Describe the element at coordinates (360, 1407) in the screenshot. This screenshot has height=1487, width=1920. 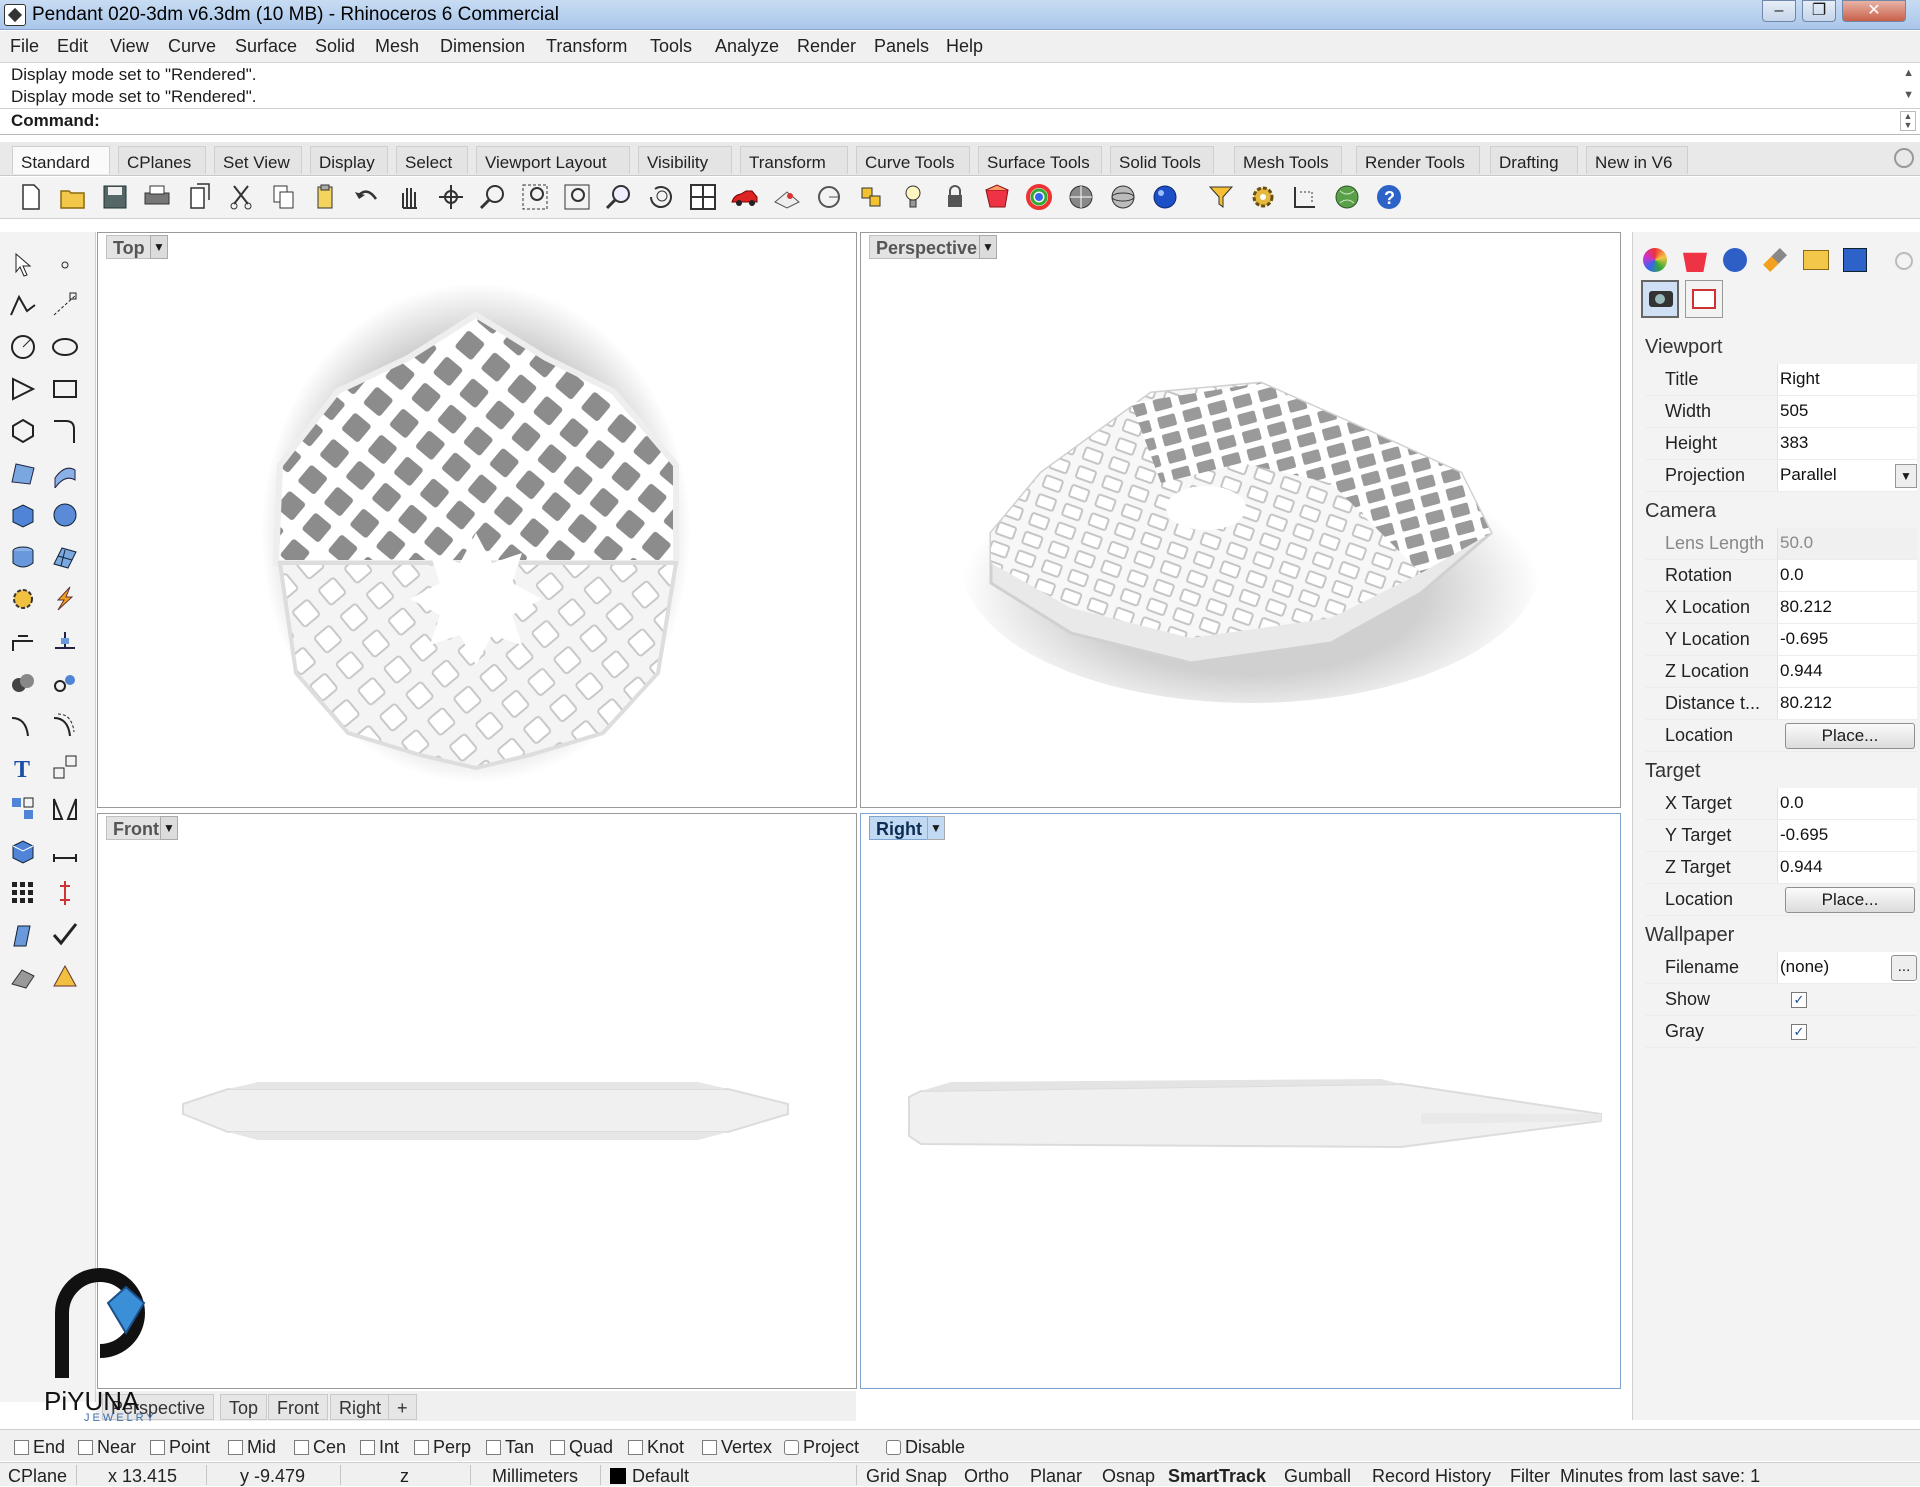
I see `vptab-right: Right` at that location.